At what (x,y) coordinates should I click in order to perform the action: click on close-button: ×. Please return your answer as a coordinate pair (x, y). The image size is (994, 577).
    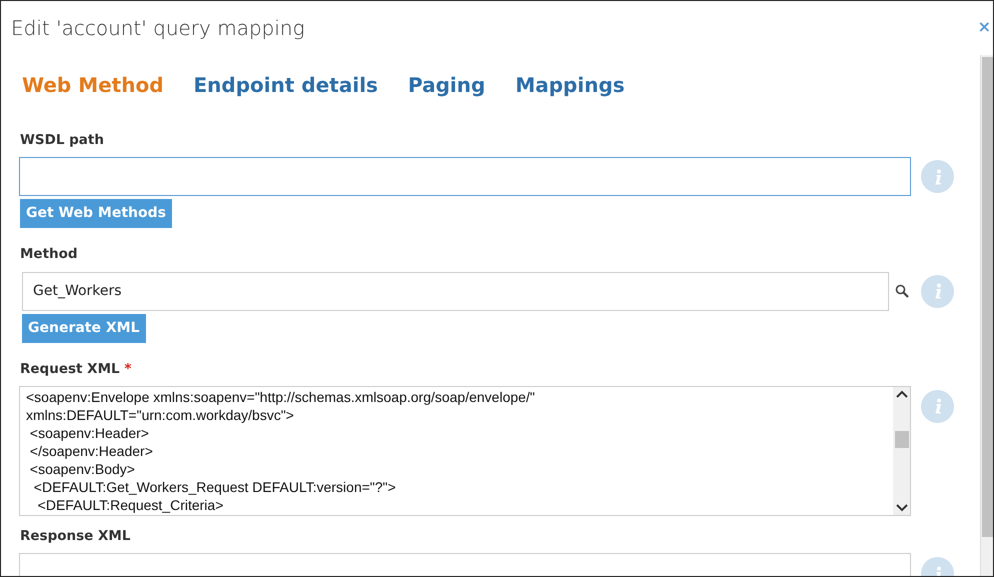
    Looking at the image, I should click on (984, 27).